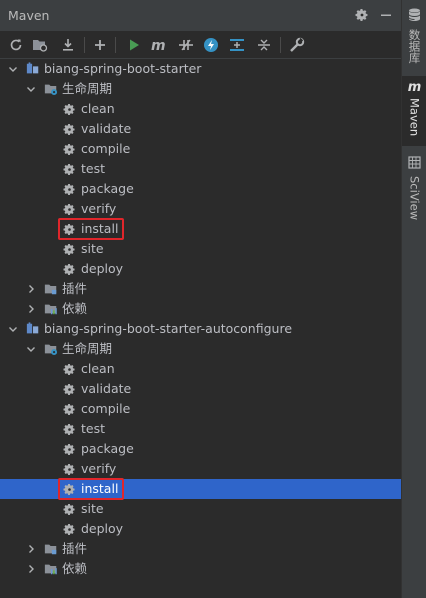 This screenshot has height=598, width=426. What do you see at coordinates (200, 16) in the screenshot?
I see `tool-window-header: Maven` at bounding box center [200, 16].